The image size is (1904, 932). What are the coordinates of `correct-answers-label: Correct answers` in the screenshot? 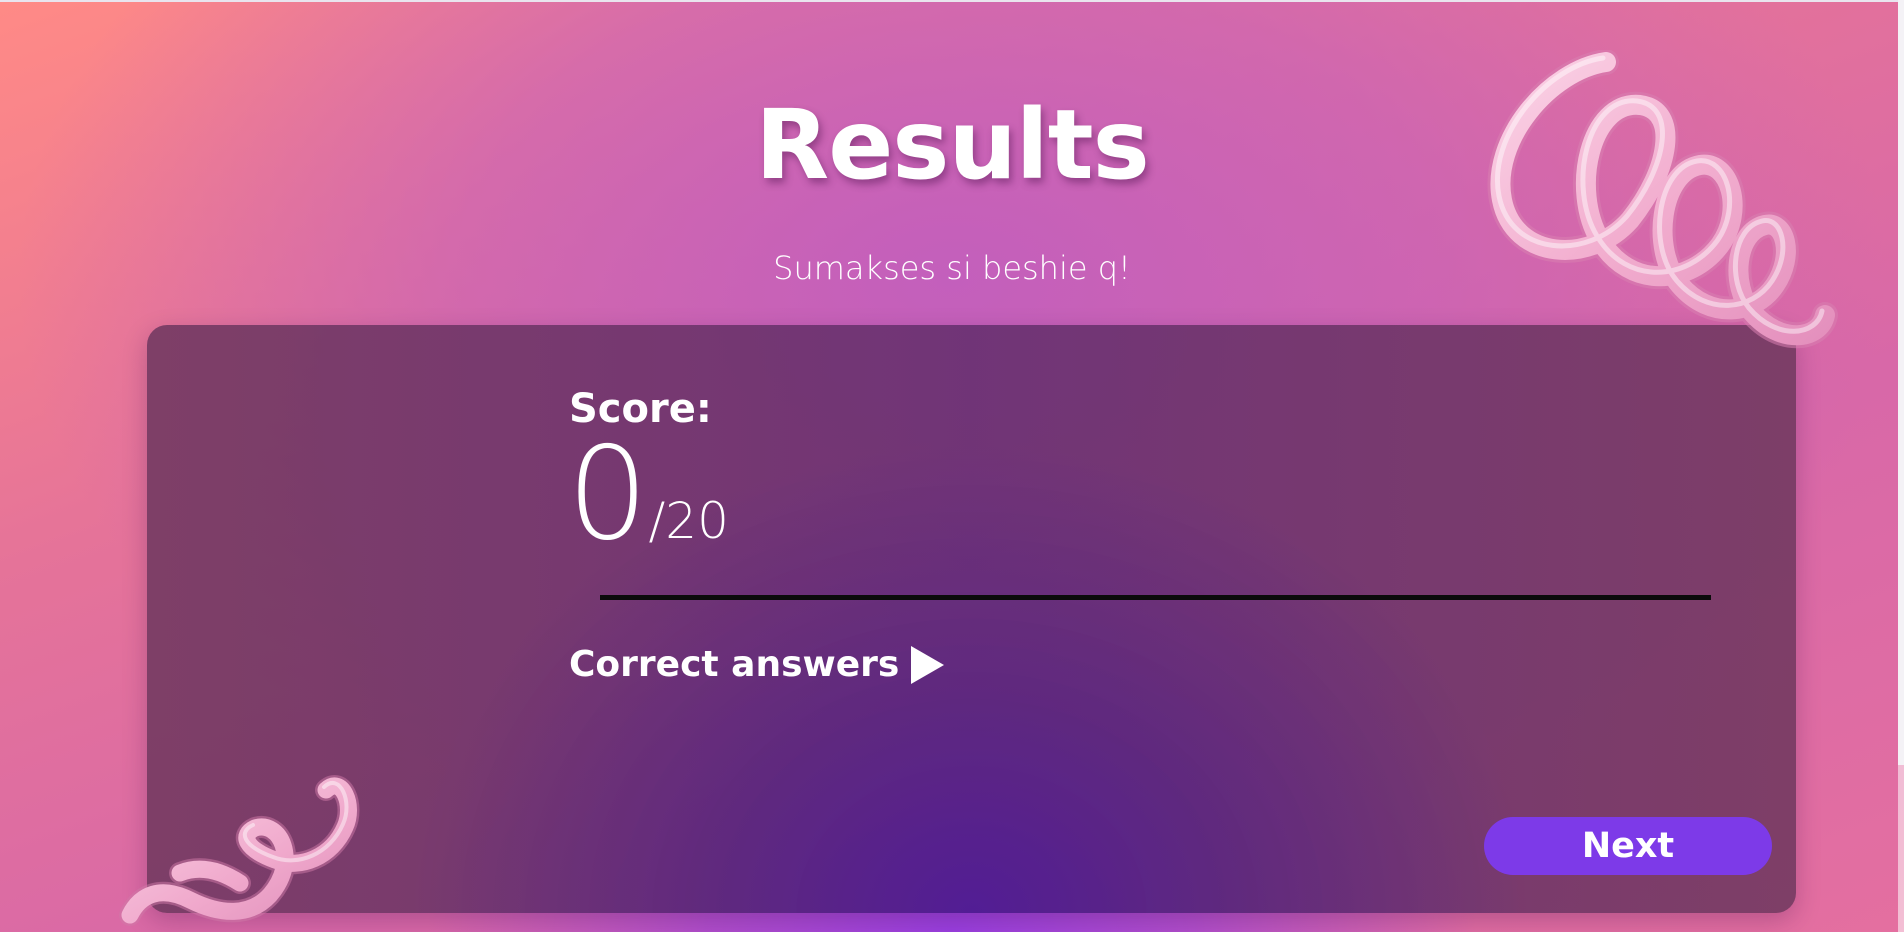 It's located at (734, 664).